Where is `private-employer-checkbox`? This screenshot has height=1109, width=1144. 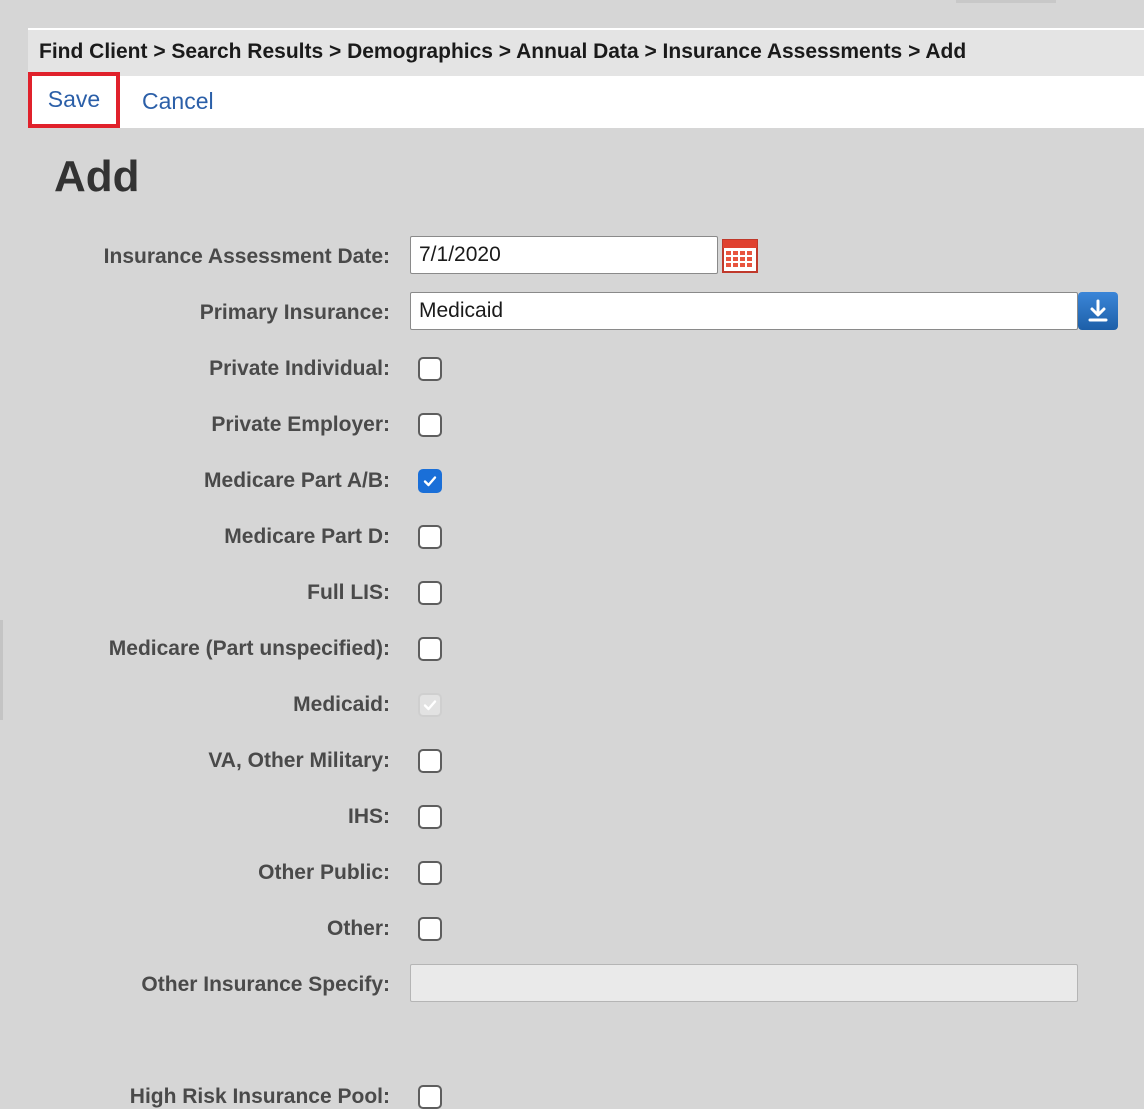 private-employer-checkbox is located at coordinates (430, 425).